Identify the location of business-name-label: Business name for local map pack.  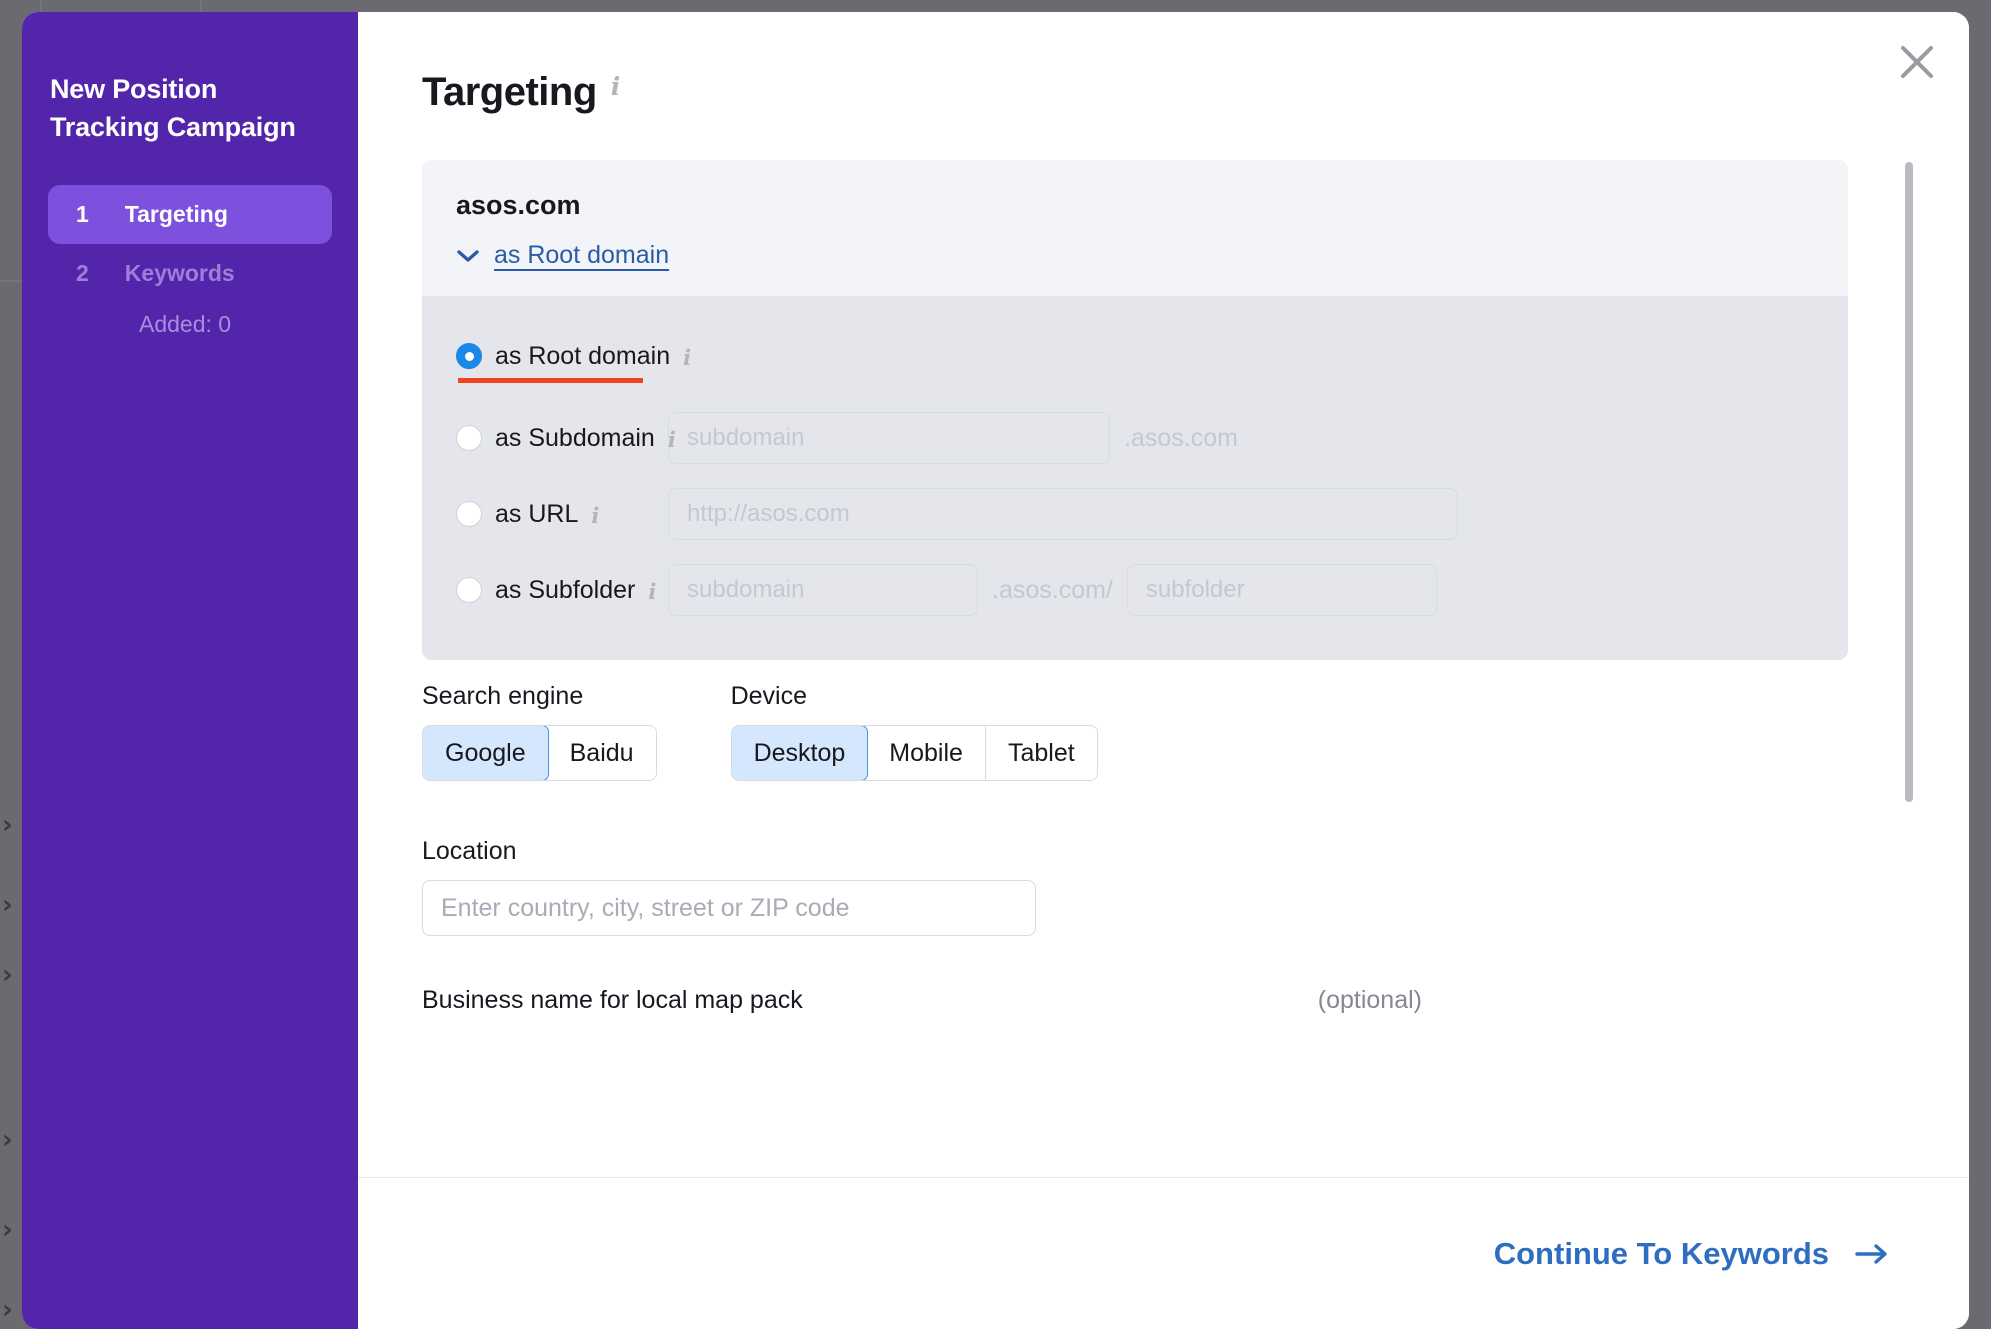
(612, 1000).